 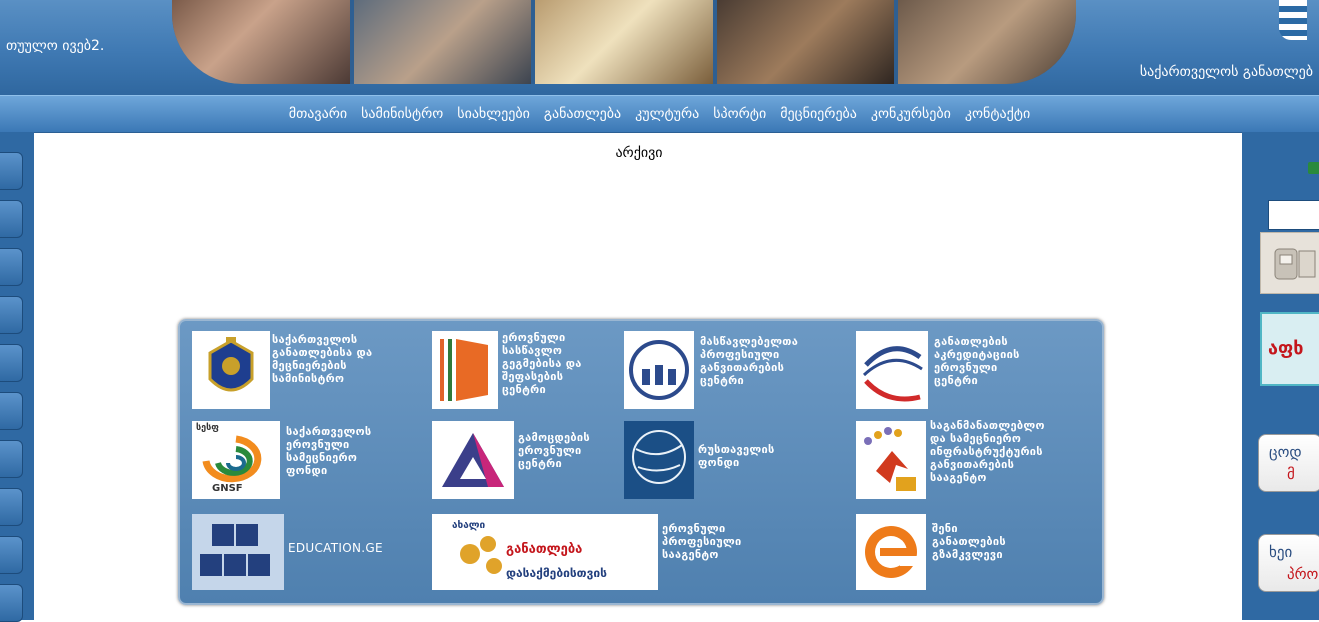 What do you see at coordinates (236, 460) in the screenshot?
I see `gnsf-logo-icon: სესფ GNSF` at bounding box center [236, 460].